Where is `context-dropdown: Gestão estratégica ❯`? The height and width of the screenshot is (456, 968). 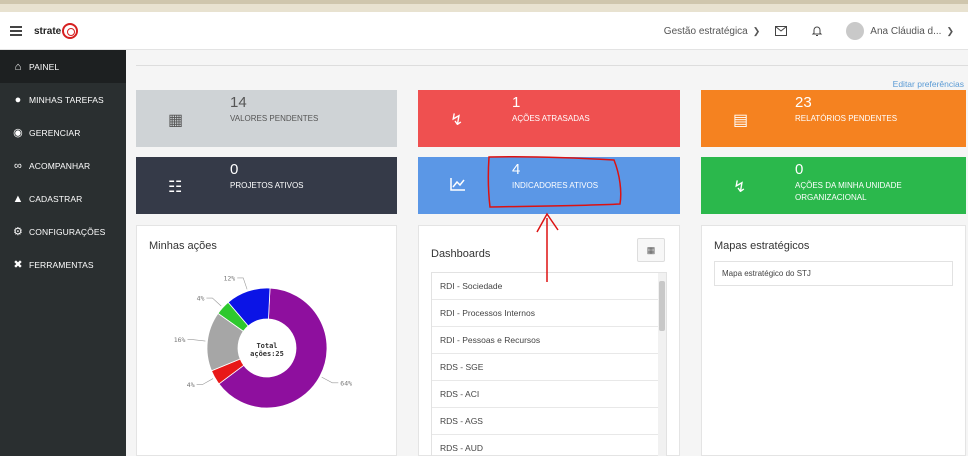 context-dropdown: Gestão estratégica ❯ is located at coordinates (712, 31).